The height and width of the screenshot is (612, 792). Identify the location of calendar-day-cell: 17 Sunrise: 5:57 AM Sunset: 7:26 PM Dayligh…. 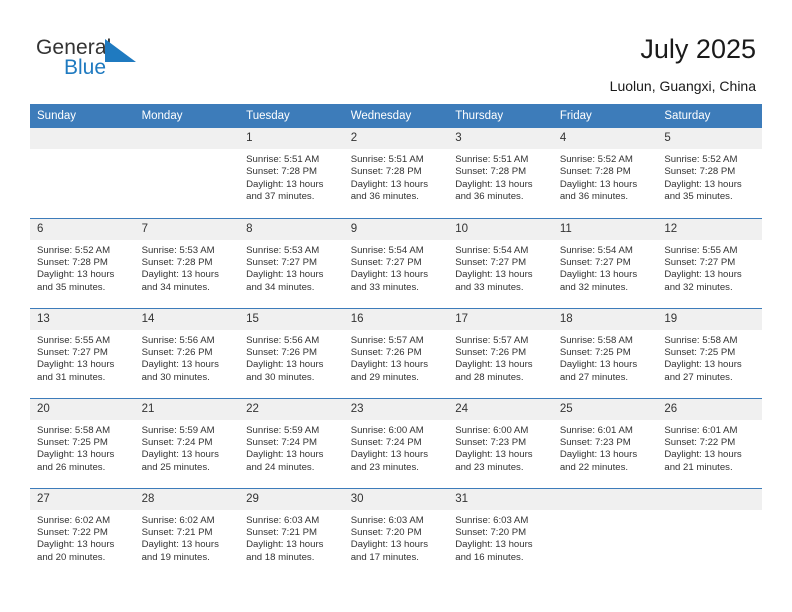
(500, 352).